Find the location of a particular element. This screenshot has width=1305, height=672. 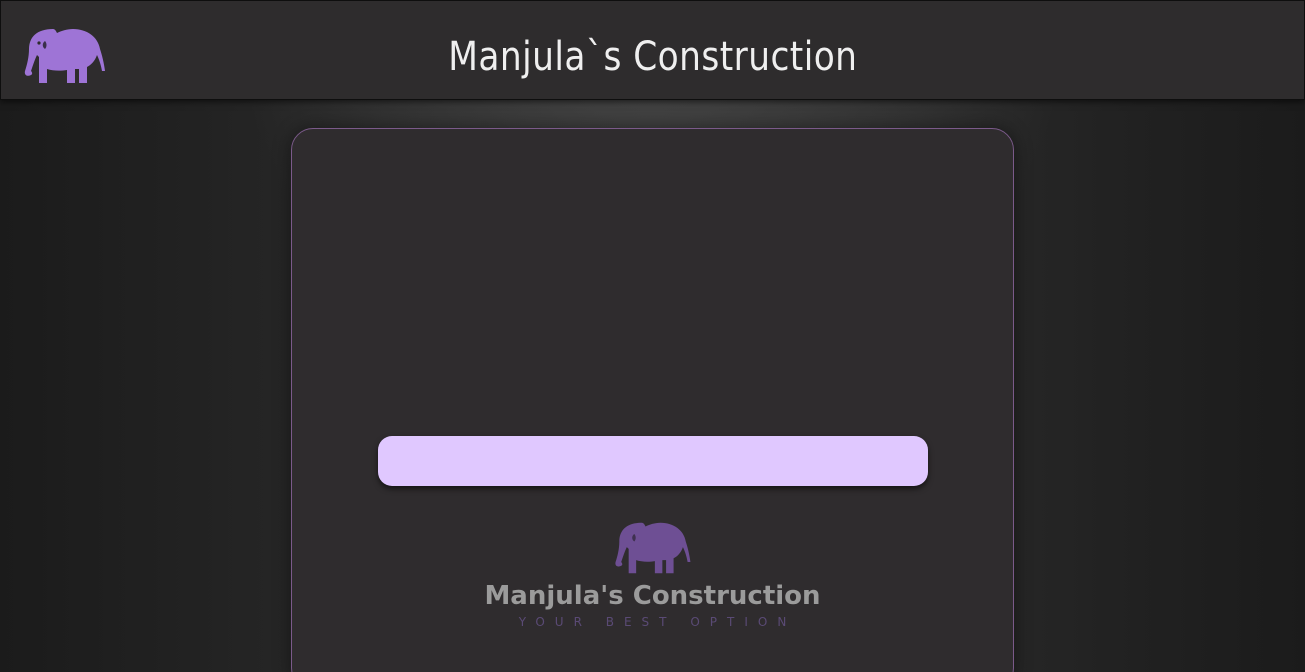

page-title: Manjula`s Construction is located at coordinates (652, 57).